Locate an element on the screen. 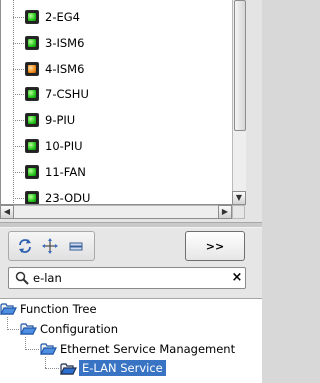 The height and width of the screenshot is (383, 320). horizontal-scrollbar is located at coordinates (122, 212).